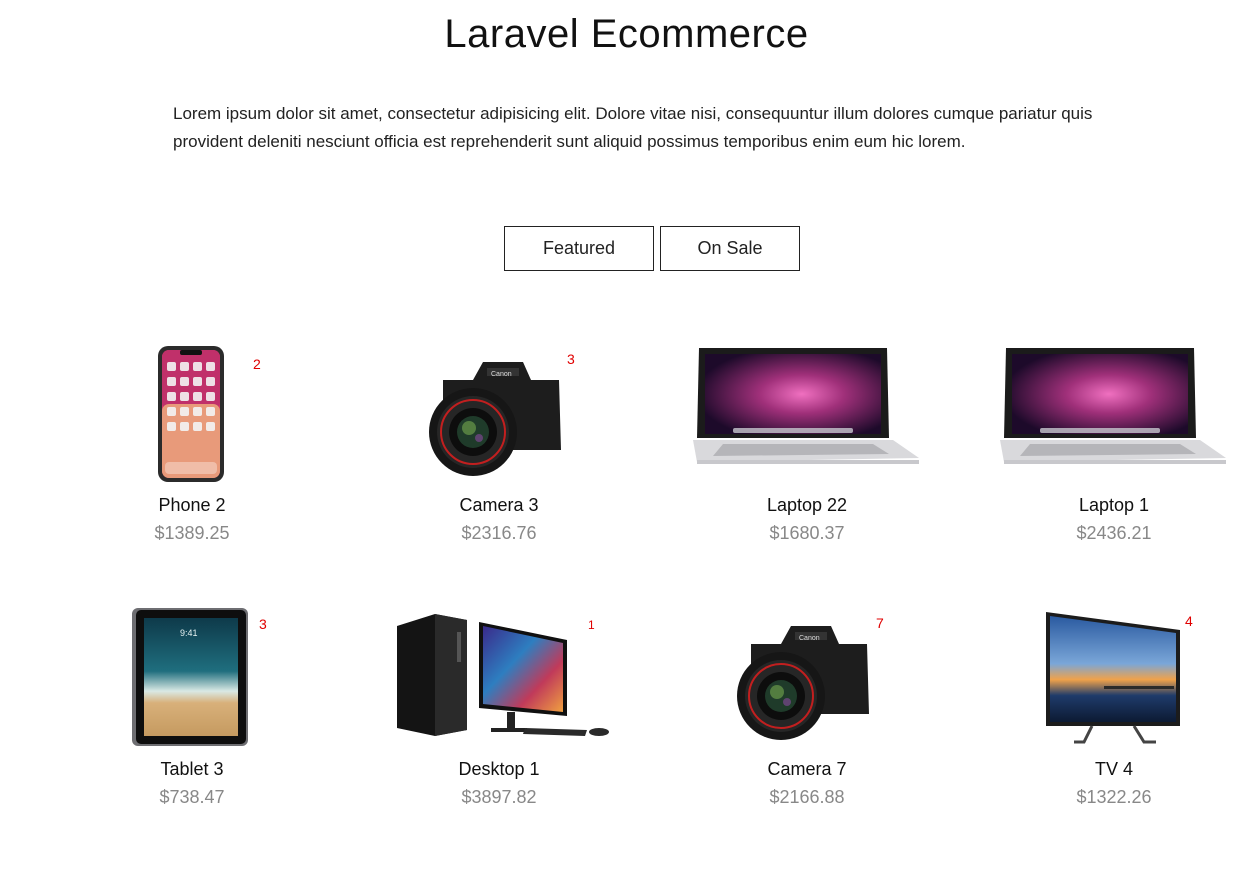  Describe the element at coordinates (499, 769) in the screenshot. I see `product-name: Desktop 1` at that location.